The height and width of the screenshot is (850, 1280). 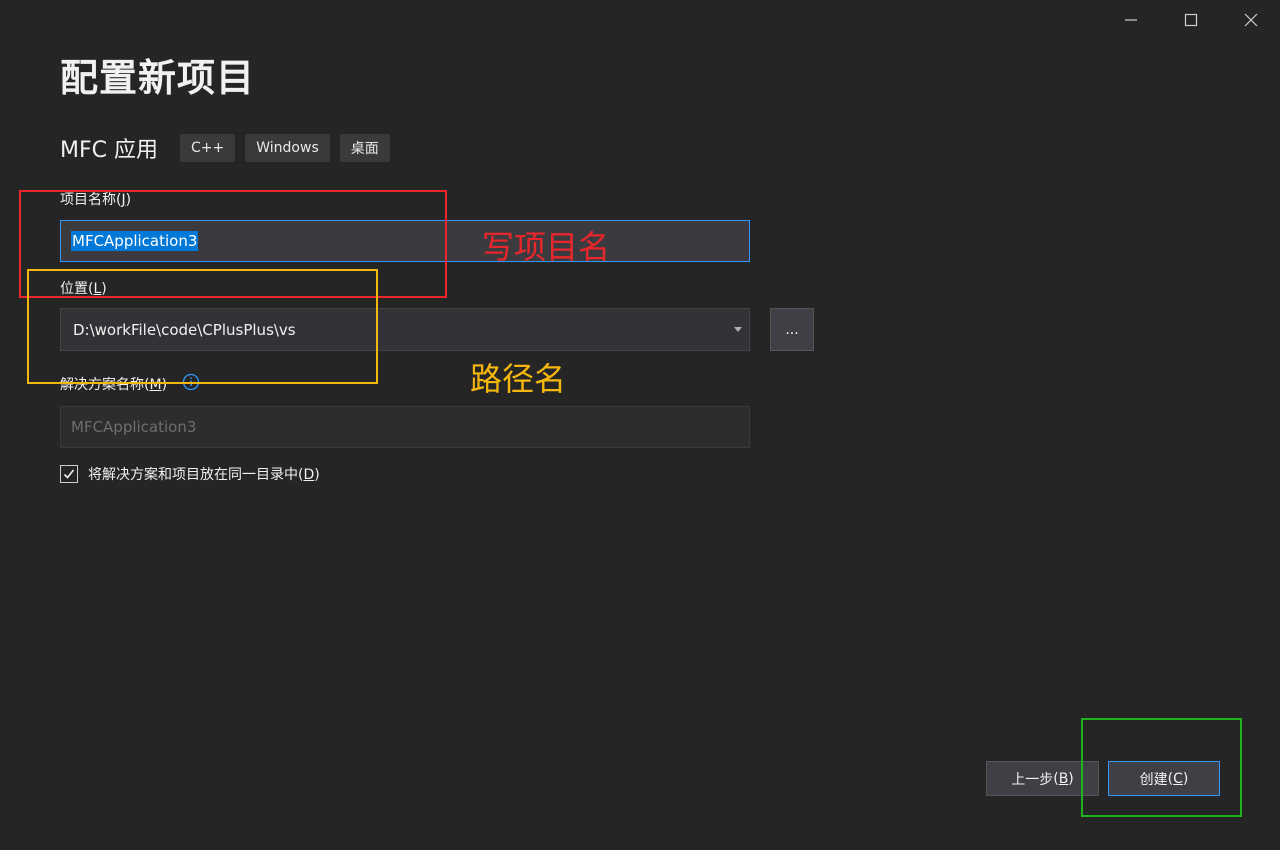 What do you see at coordinates (96, 200) in the screenshot?
I see `project-name-label: 项目名称(J)` at bounding box center [96, 200].